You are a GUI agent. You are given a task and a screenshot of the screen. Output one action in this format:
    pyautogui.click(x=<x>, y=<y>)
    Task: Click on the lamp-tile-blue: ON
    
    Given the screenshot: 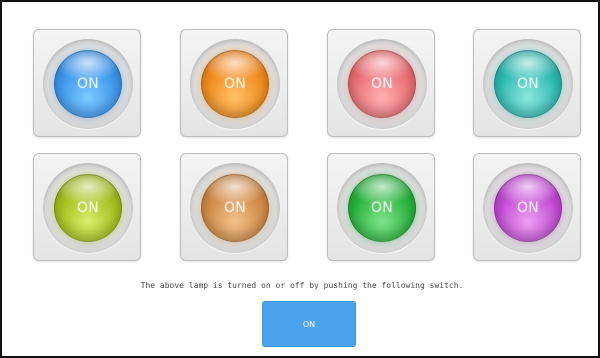 What is the action you would take?
    pyautogui.click(x=87, y=83)
    